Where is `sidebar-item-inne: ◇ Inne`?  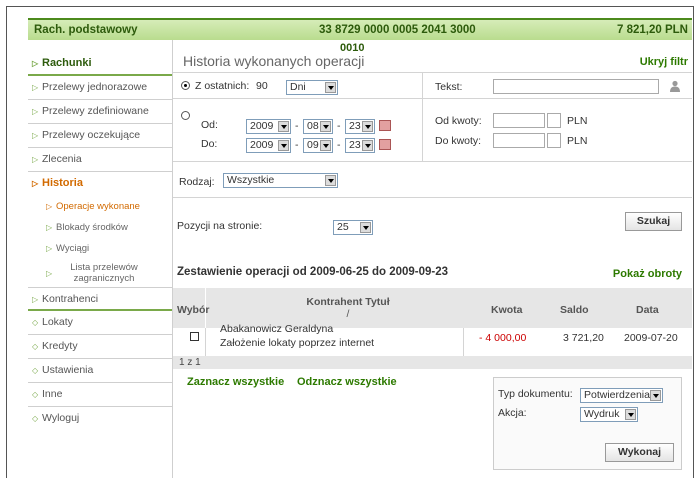
sidebar-item-inne: ◇ Inne is located at coordinates (100, 395).